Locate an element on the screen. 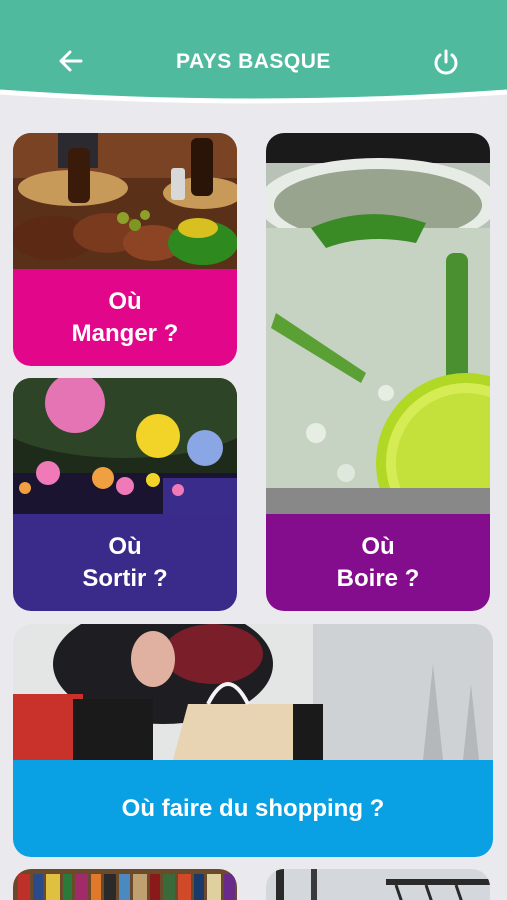 This screenshot has width=507, height=900. lanterns-photo is located at coordinates (125, 446).